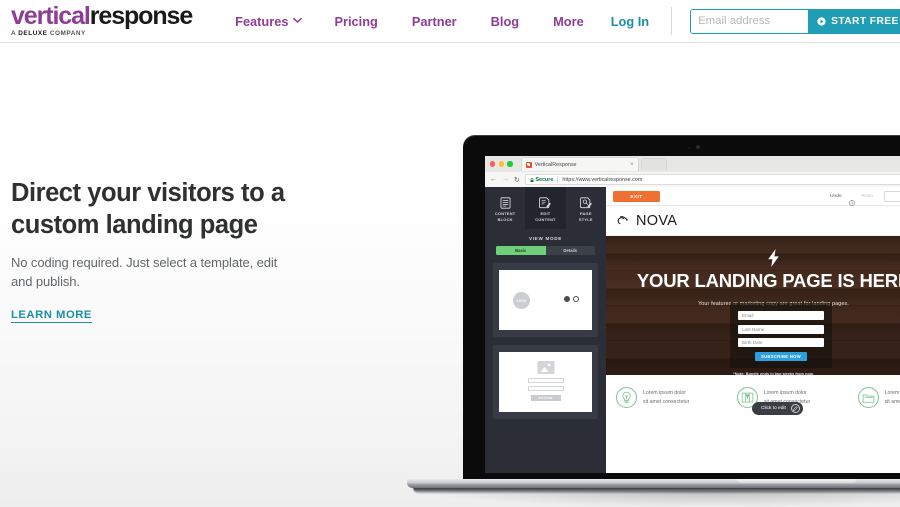 The width and height of the screenshot is (900, 507). Describe the element at coordinates (636, 21) in the screenshot. I see `login-link: Log In` at that location.